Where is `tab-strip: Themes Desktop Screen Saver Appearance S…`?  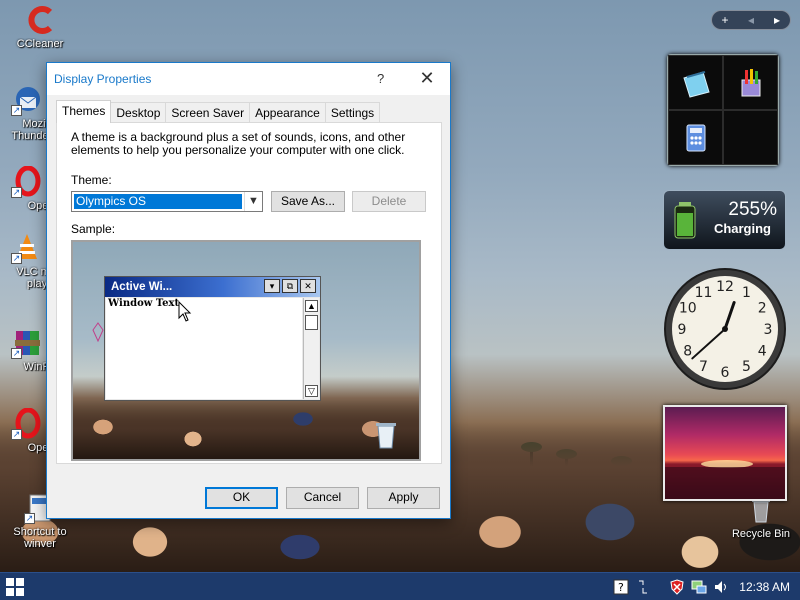 tab-strip: Themes Desktop Screen Saver Appearance S… is located at coordinates (218, 111).